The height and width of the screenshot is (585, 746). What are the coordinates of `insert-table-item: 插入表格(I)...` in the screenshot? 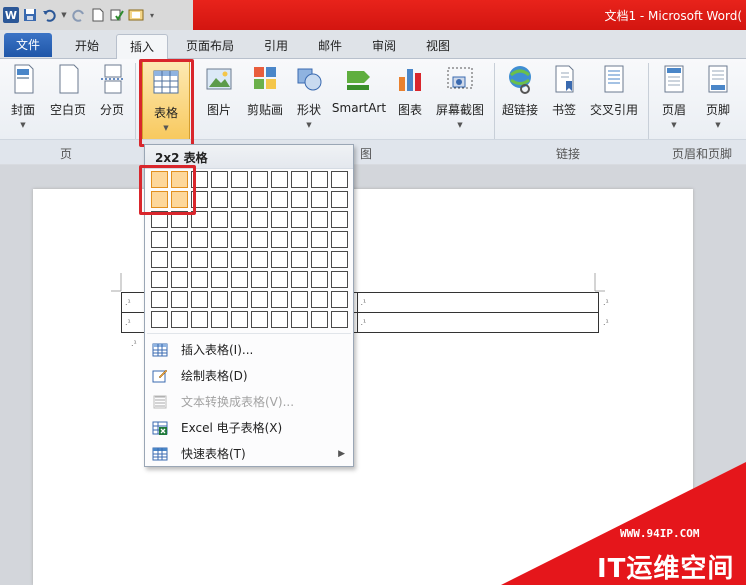 It's located at (249, 350).